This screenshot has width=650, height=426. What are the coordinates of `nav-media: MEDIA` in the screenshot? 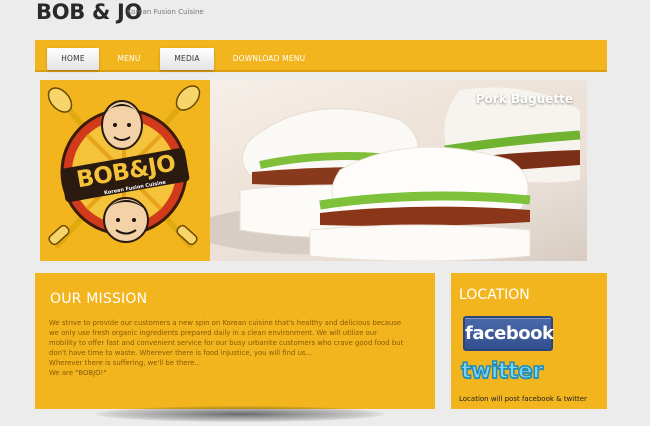 It's located at (187, 59).